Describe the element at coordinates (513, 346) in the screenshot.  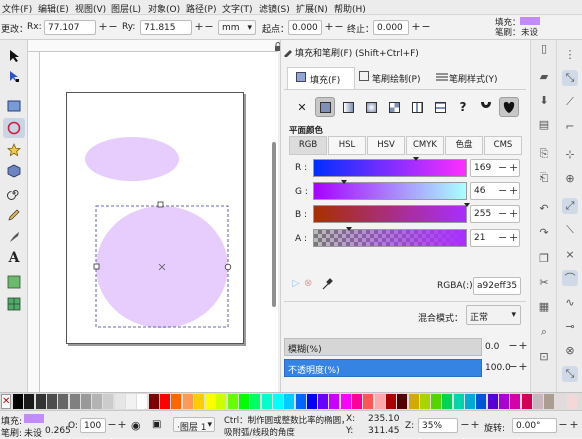
I see `blur-decrement-button: −` at that location.